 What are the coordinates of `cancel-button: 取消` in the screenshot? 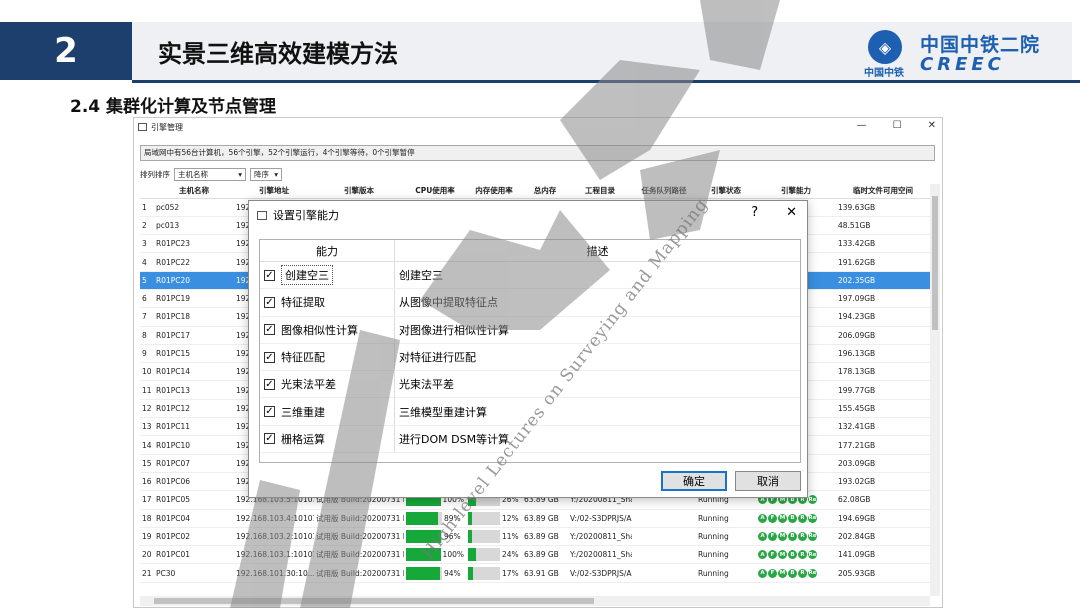 It's located at (768, 481).